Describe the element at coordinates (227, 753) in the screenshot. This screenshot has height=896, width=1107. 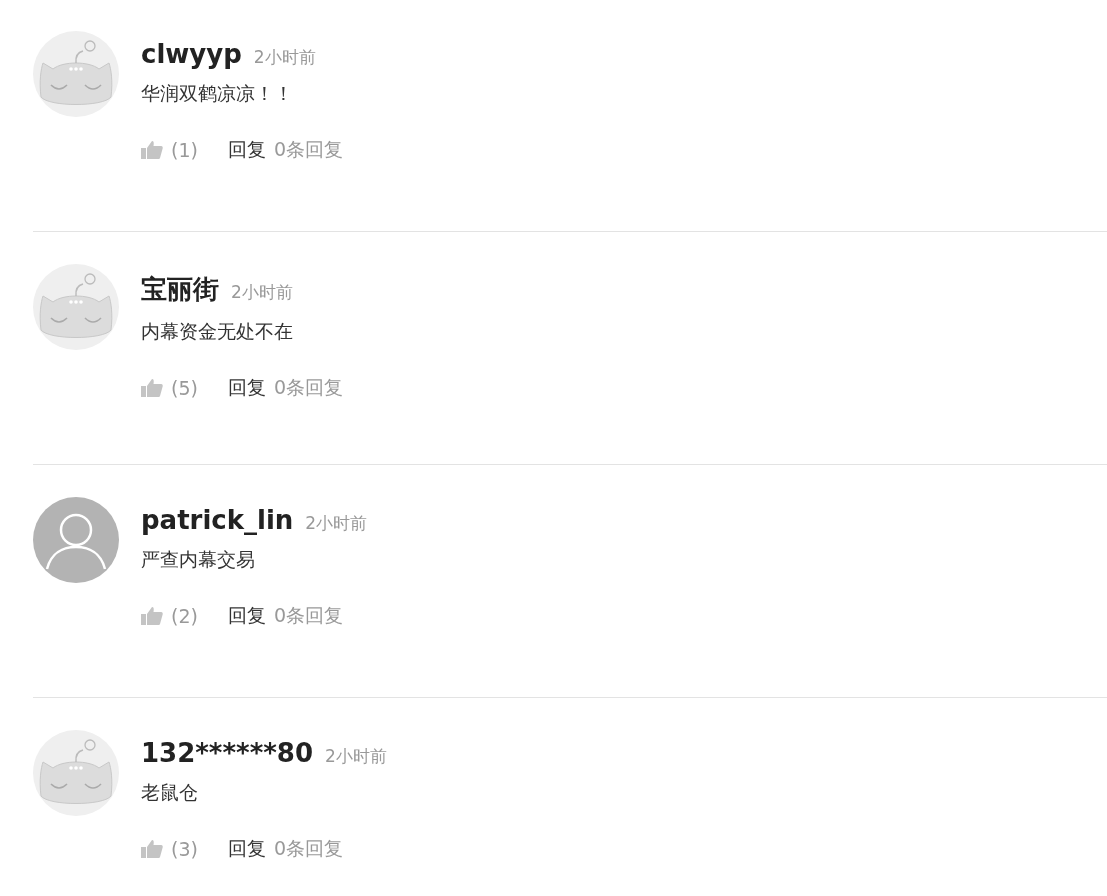
I see `username: 132******80` at that location.